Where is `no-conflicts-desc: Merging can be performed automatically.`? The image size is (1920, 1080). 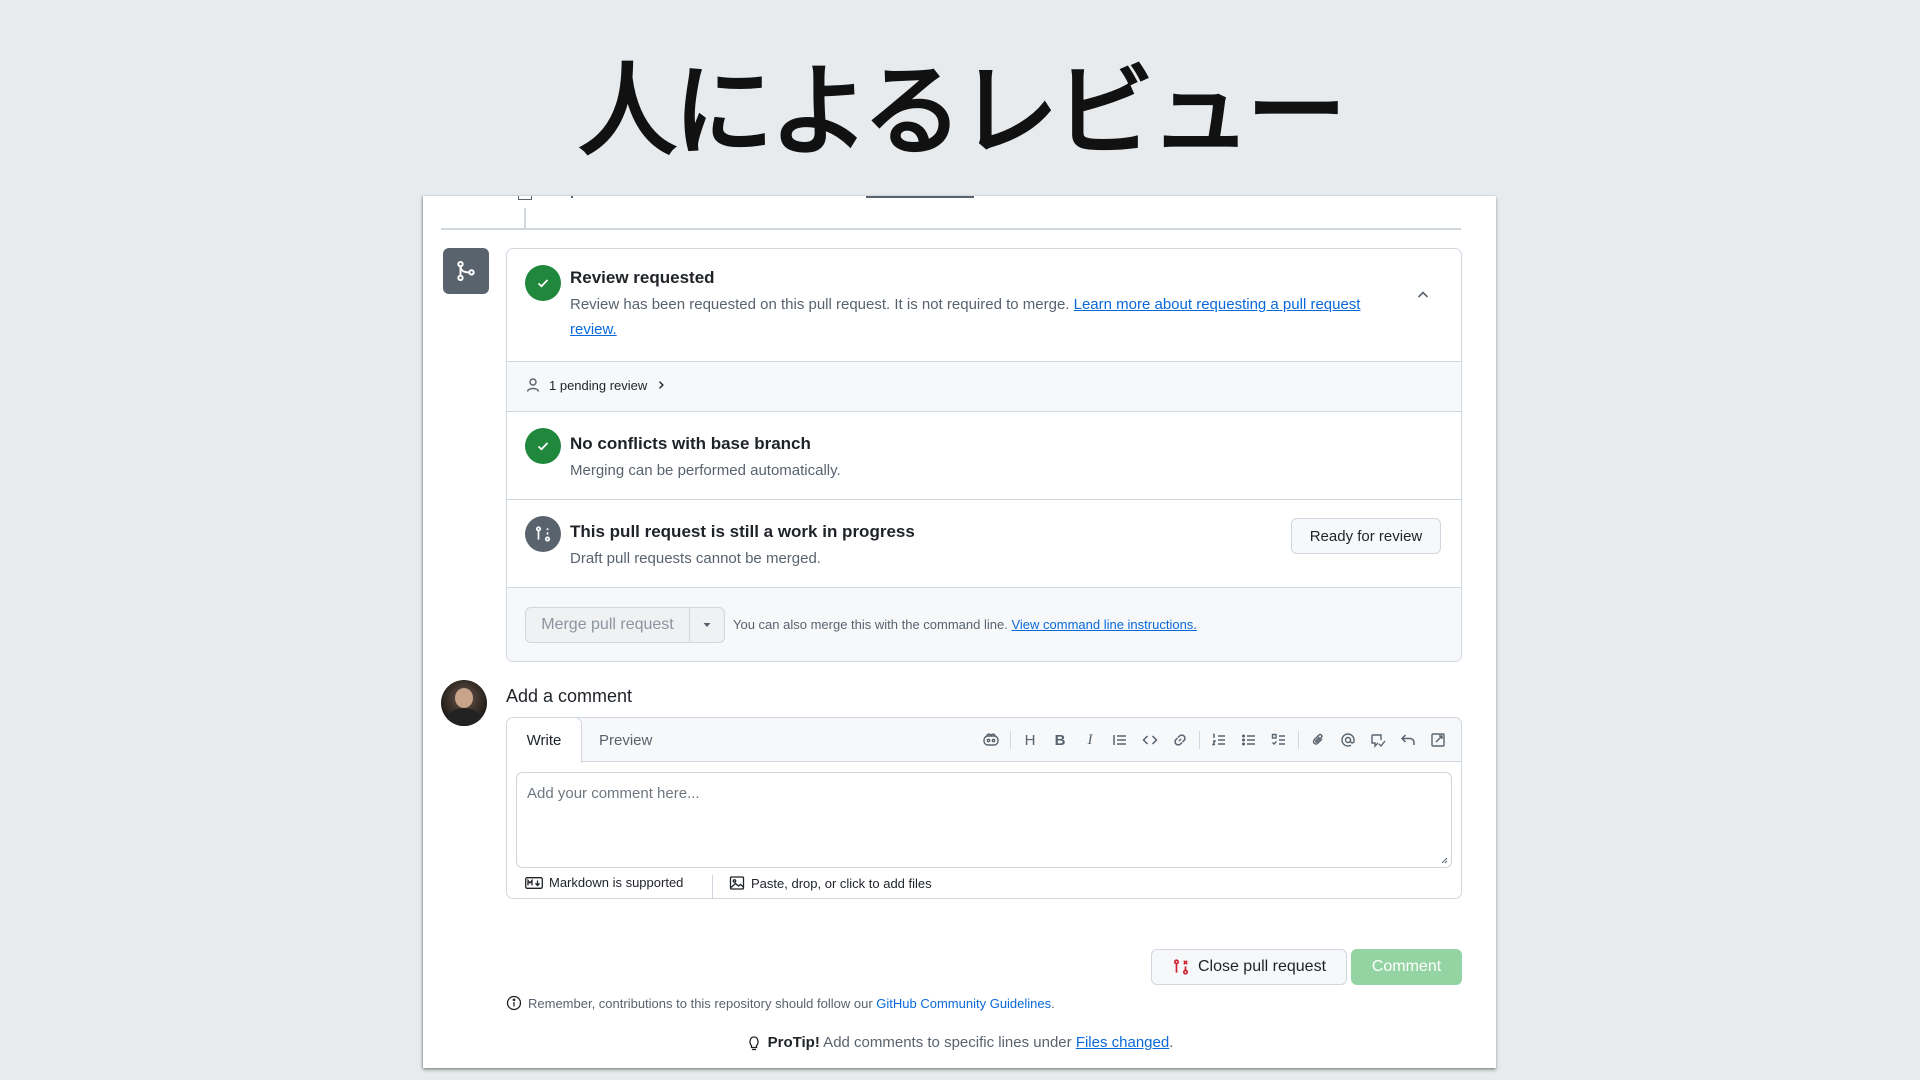 no-conflicts-desc: Merging can be performed automatically. is located at coordinates (705, 470).